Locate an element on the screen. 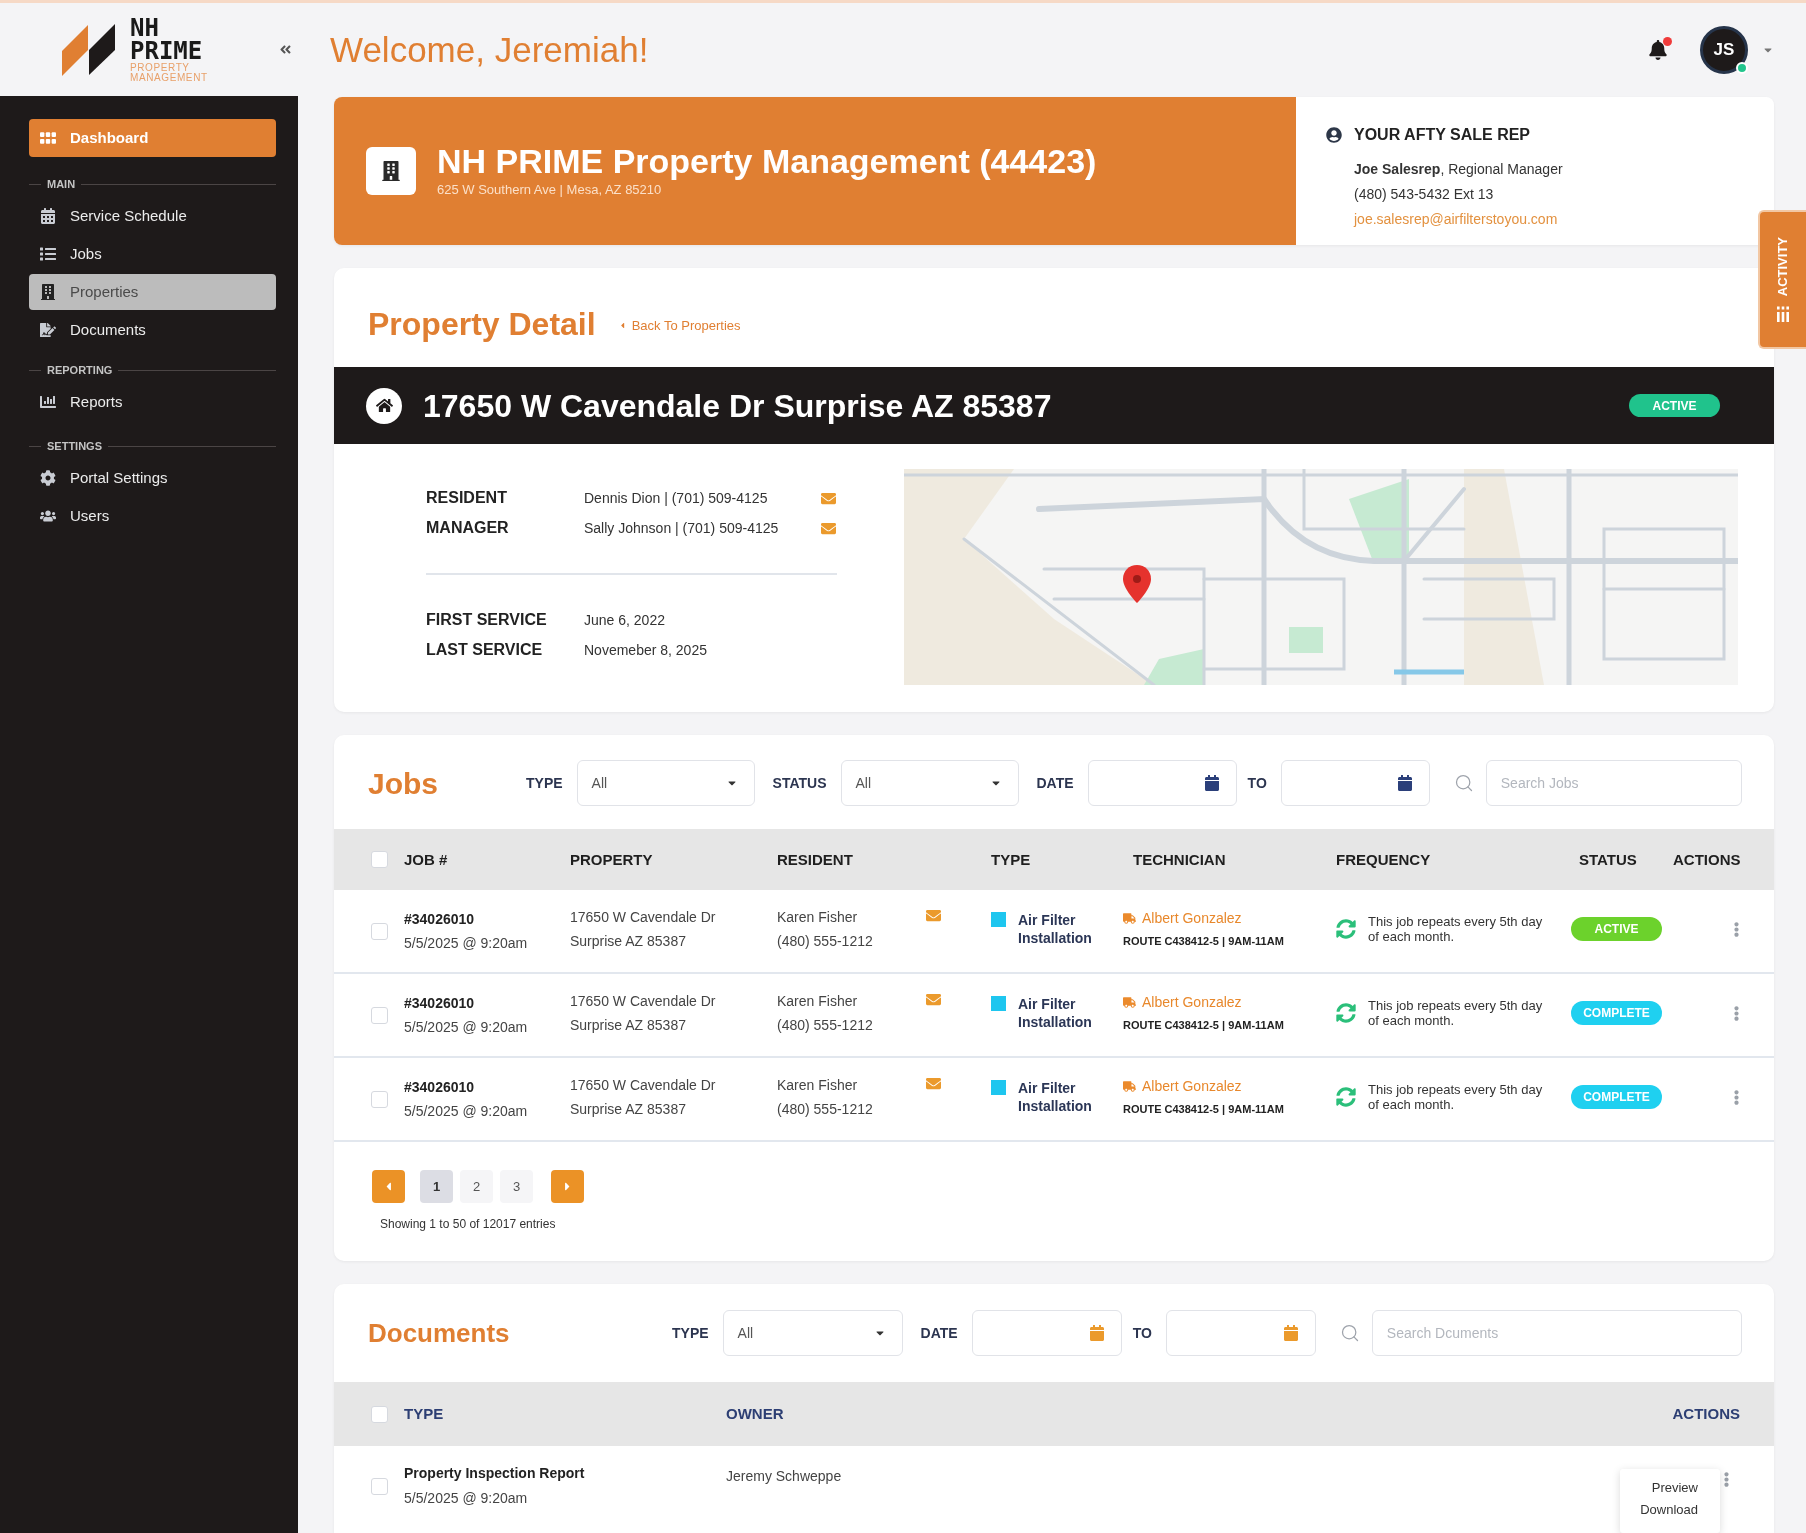 This screenshot has width=1806, height=1533. column-header: STATUS is located at coordinates (1608, 859).